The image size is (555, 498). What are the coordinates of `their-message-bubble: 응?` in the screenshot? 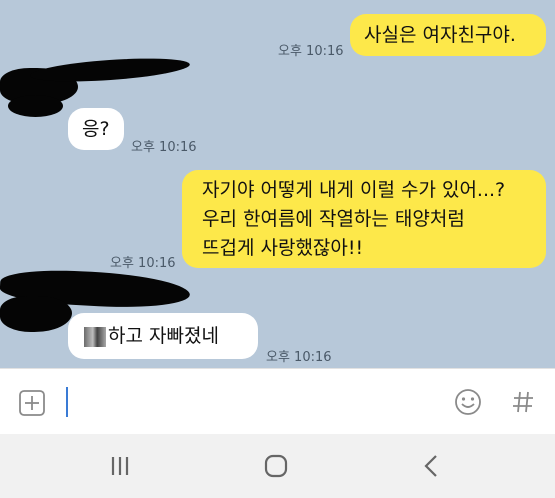 It's located at (96, 129).